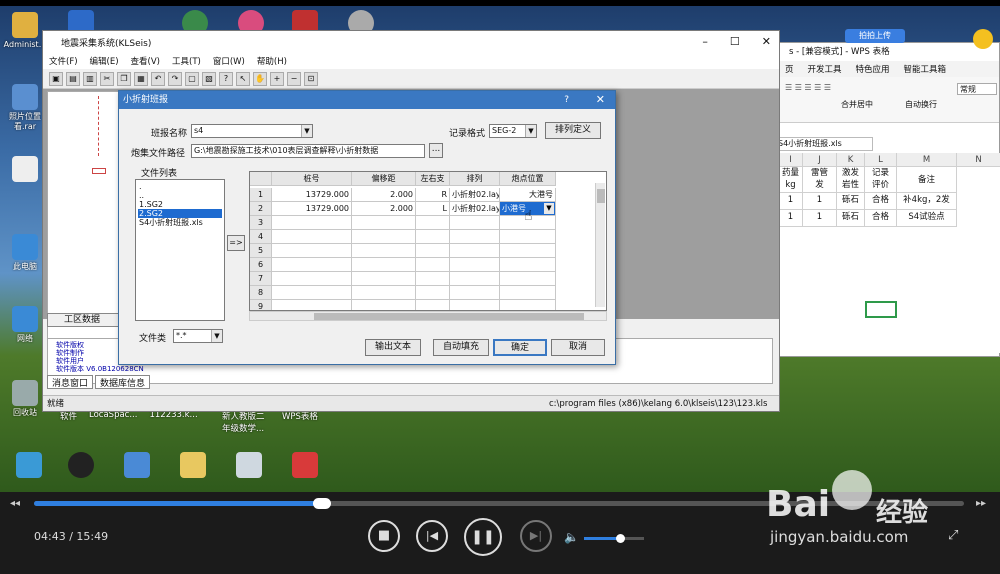  I want to click on paste-icon: ▦, so click(141, 78).